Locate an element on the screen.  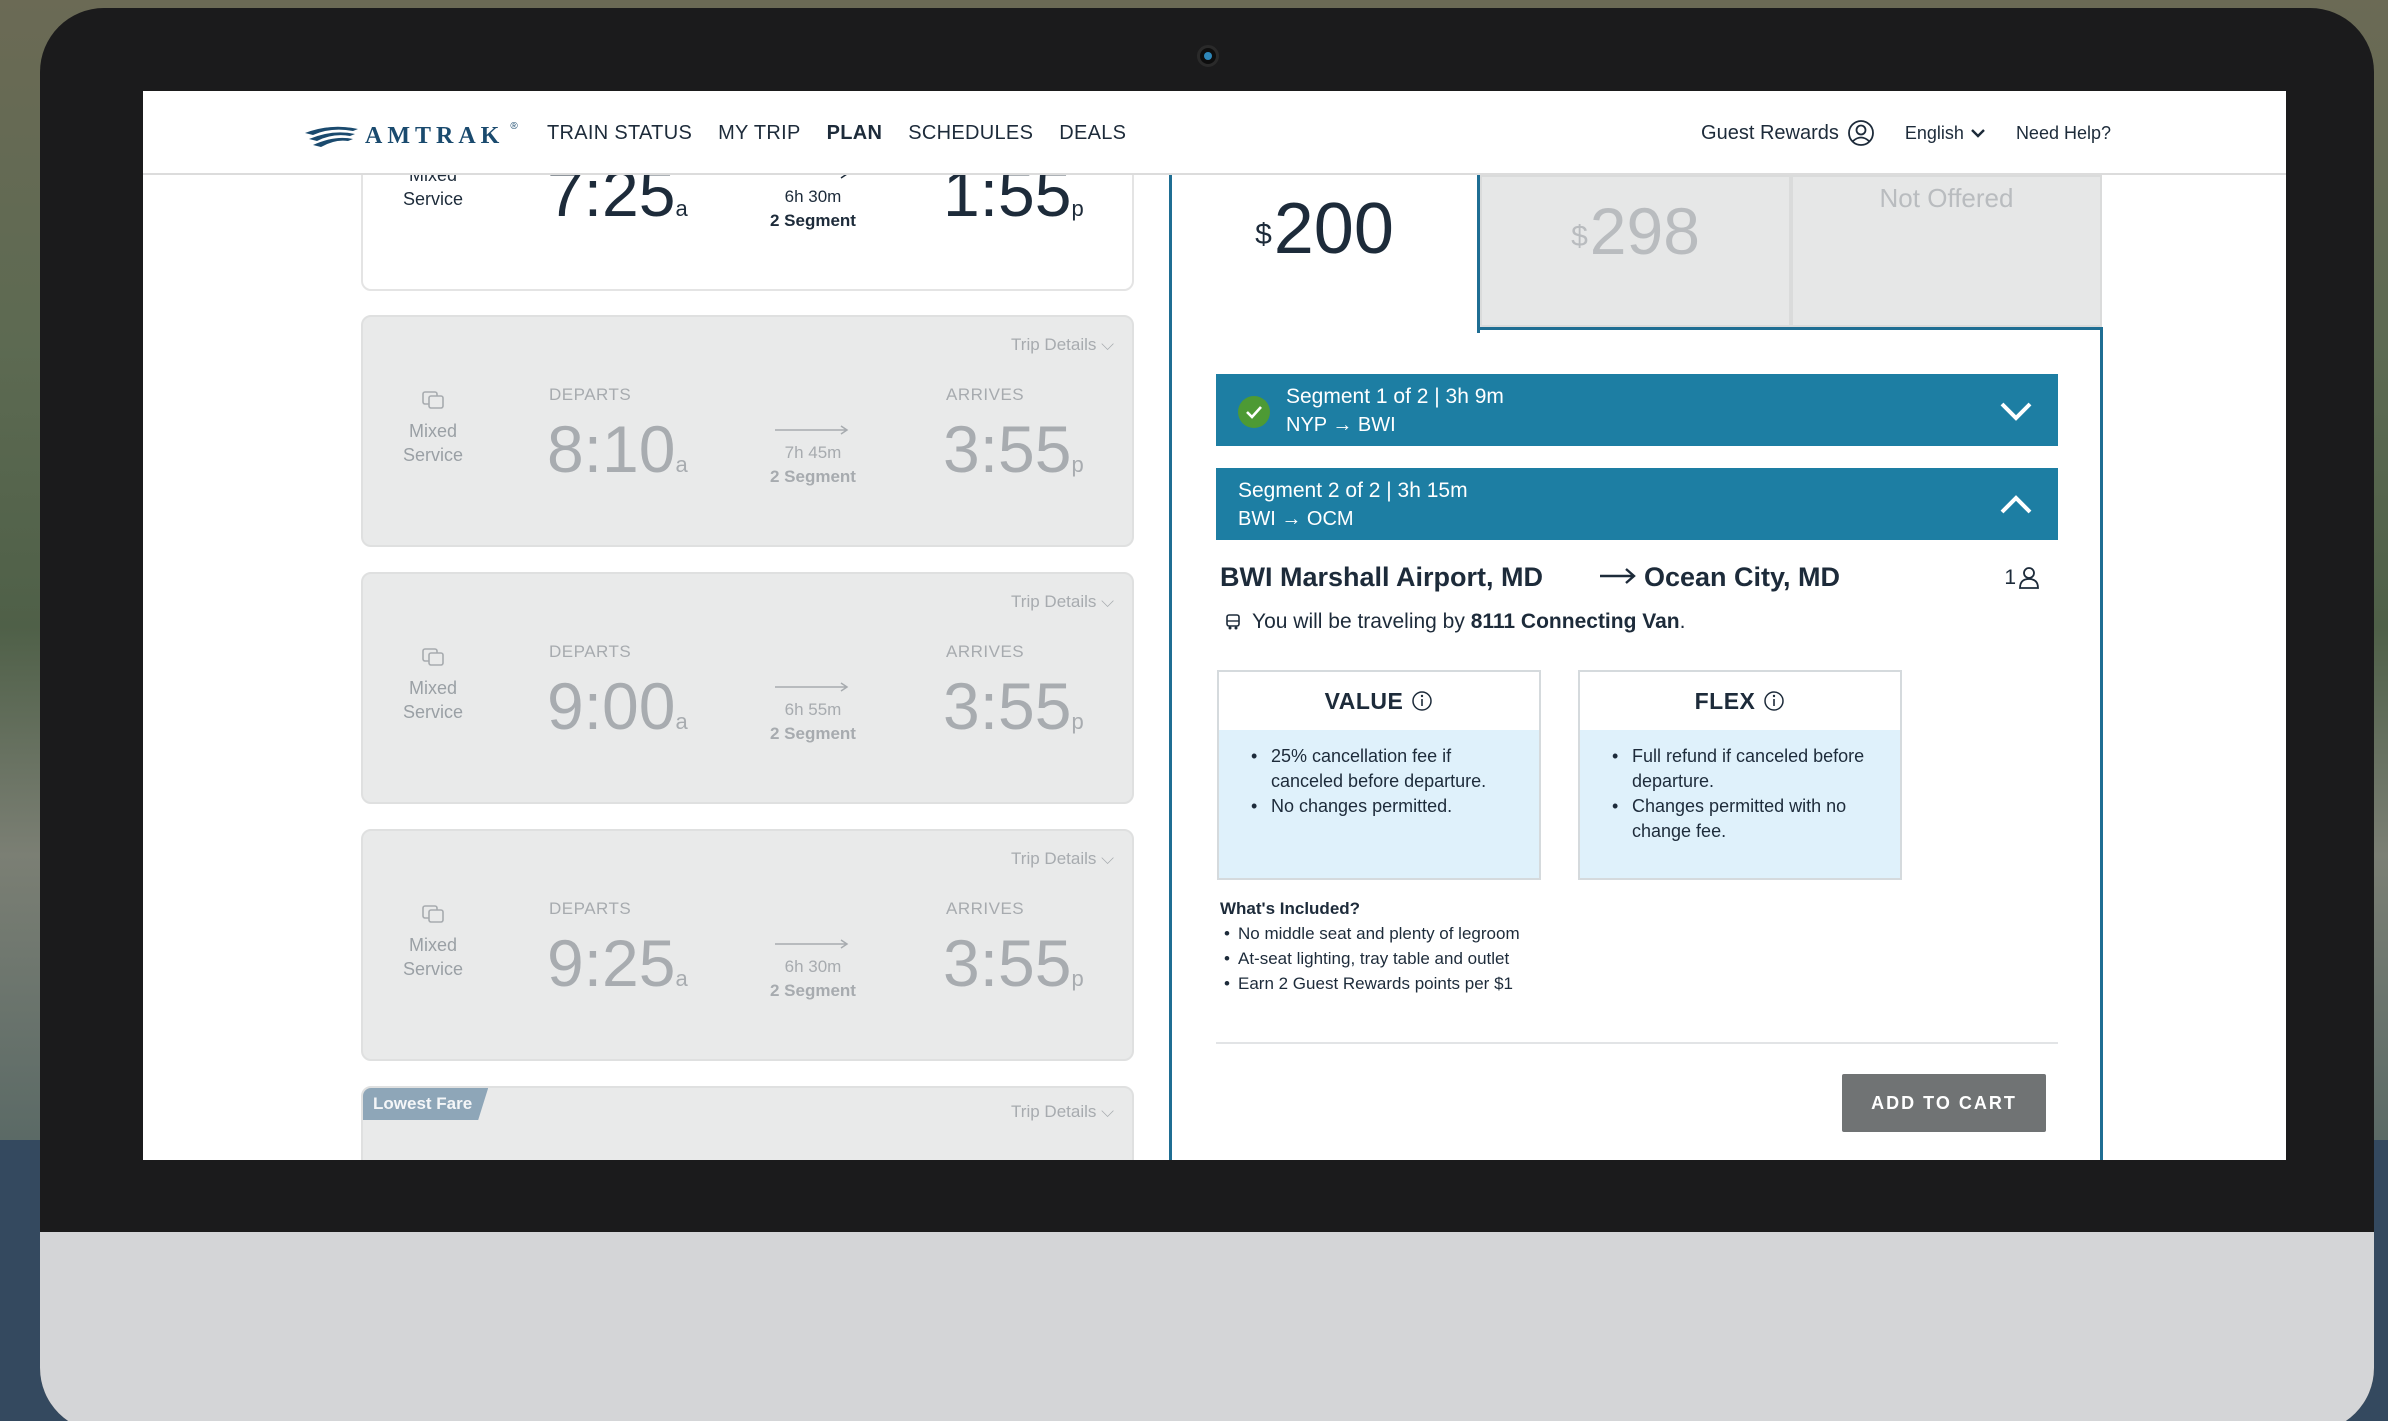
language-label: English is located at coordinates (1934, 132).